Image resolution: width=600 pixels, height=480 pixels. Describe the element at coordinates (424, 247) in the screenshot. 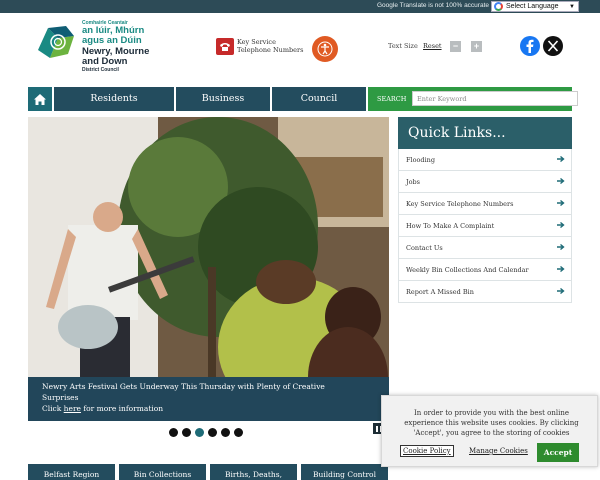

I see `quick-link-label: Contact Us` at that location.